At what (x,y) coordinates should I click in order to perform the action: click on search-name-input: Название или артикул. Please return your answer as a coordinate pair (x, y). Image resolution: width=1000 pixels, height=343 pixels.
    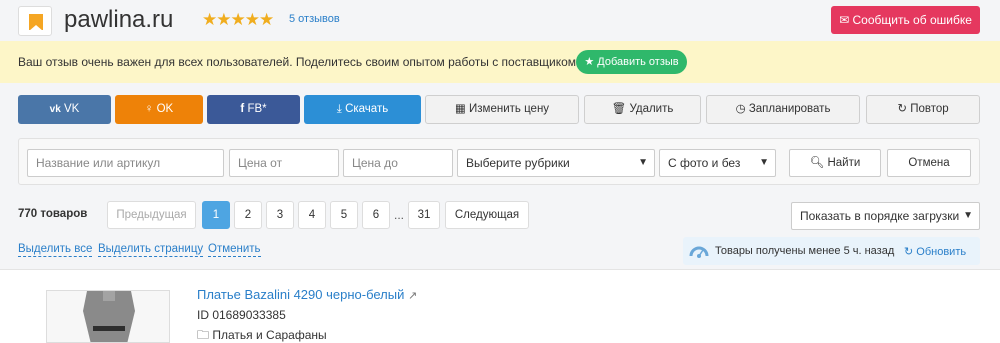
    Looking at the image, I should click on (125, 163).